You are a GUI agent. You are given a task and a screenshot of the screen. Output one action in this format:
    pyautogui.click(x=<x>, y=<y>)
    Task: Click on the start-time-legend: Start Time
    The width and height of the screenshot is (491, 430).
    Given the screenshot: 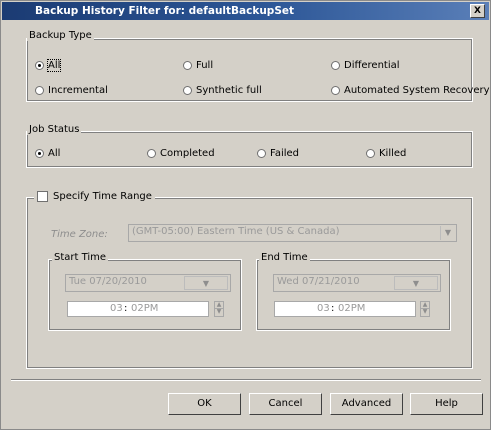 What is the action you would take?
    pyautogui.click(x=80, y=257)
    